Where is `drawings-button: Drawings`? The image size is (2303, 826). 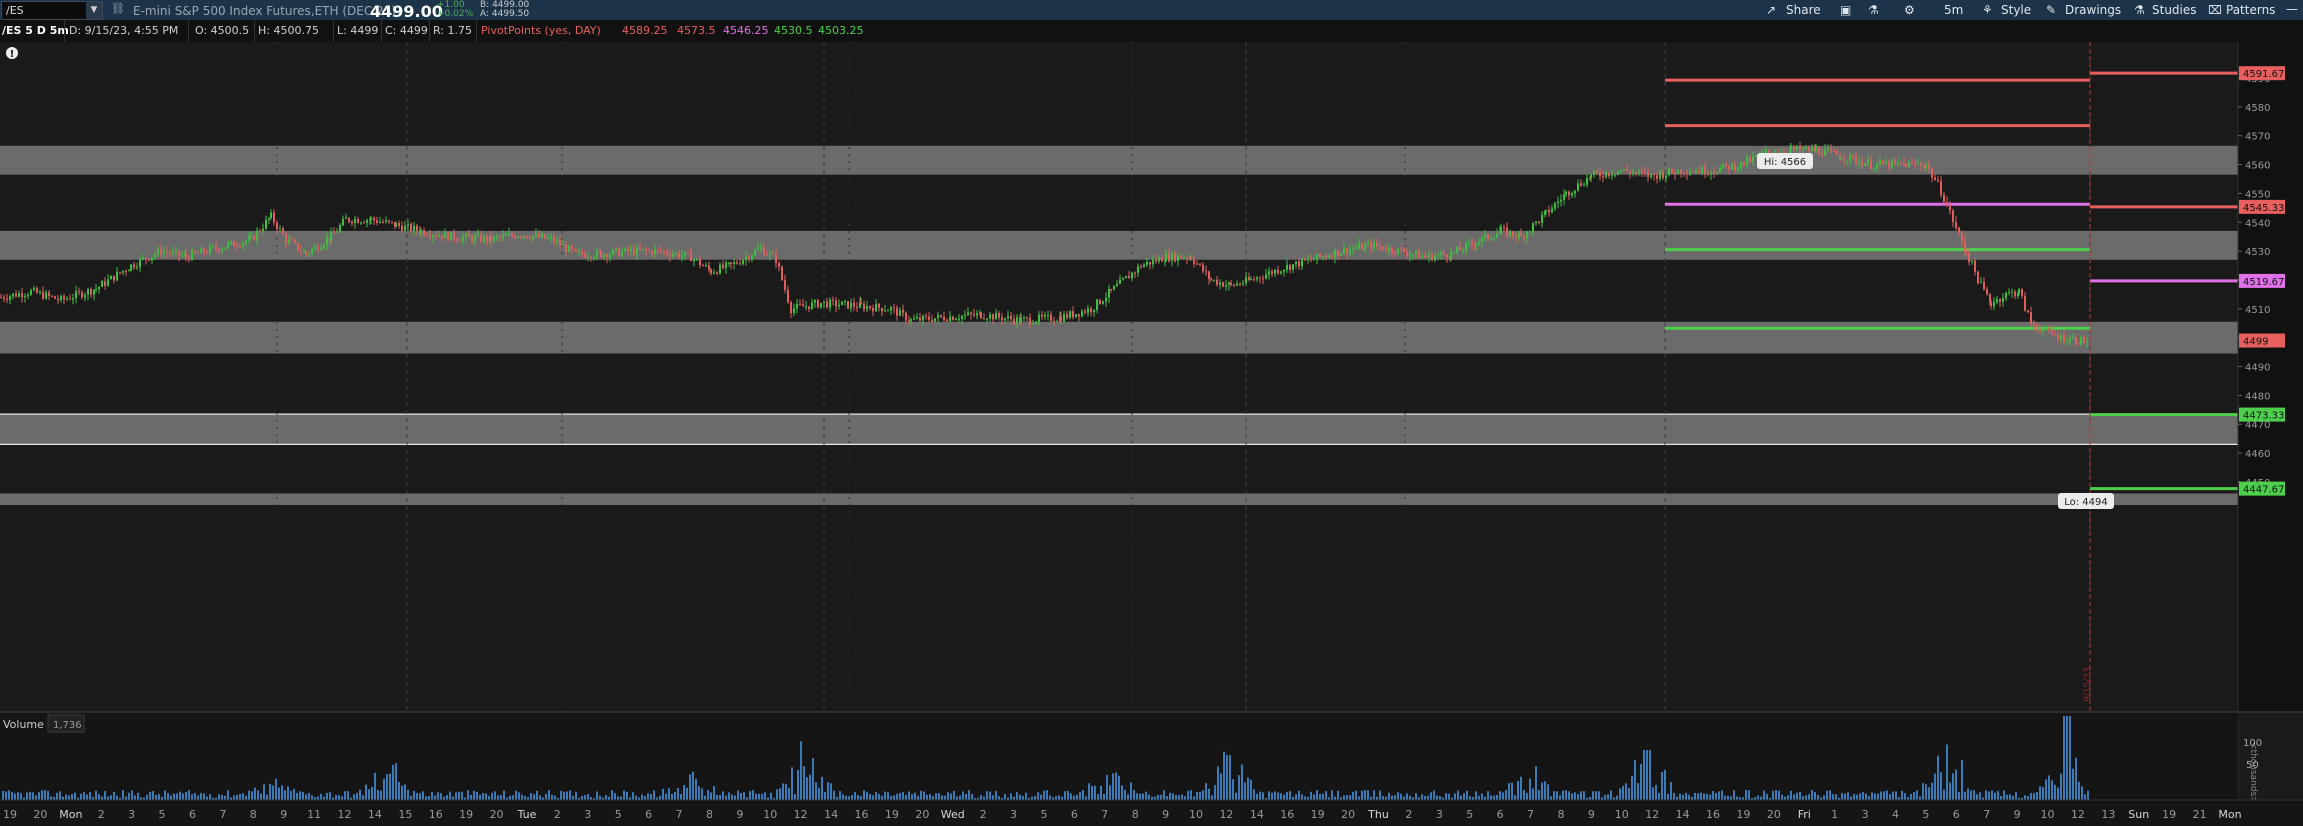 drawings-button: Drawings is located at coordinates (2093, 10).